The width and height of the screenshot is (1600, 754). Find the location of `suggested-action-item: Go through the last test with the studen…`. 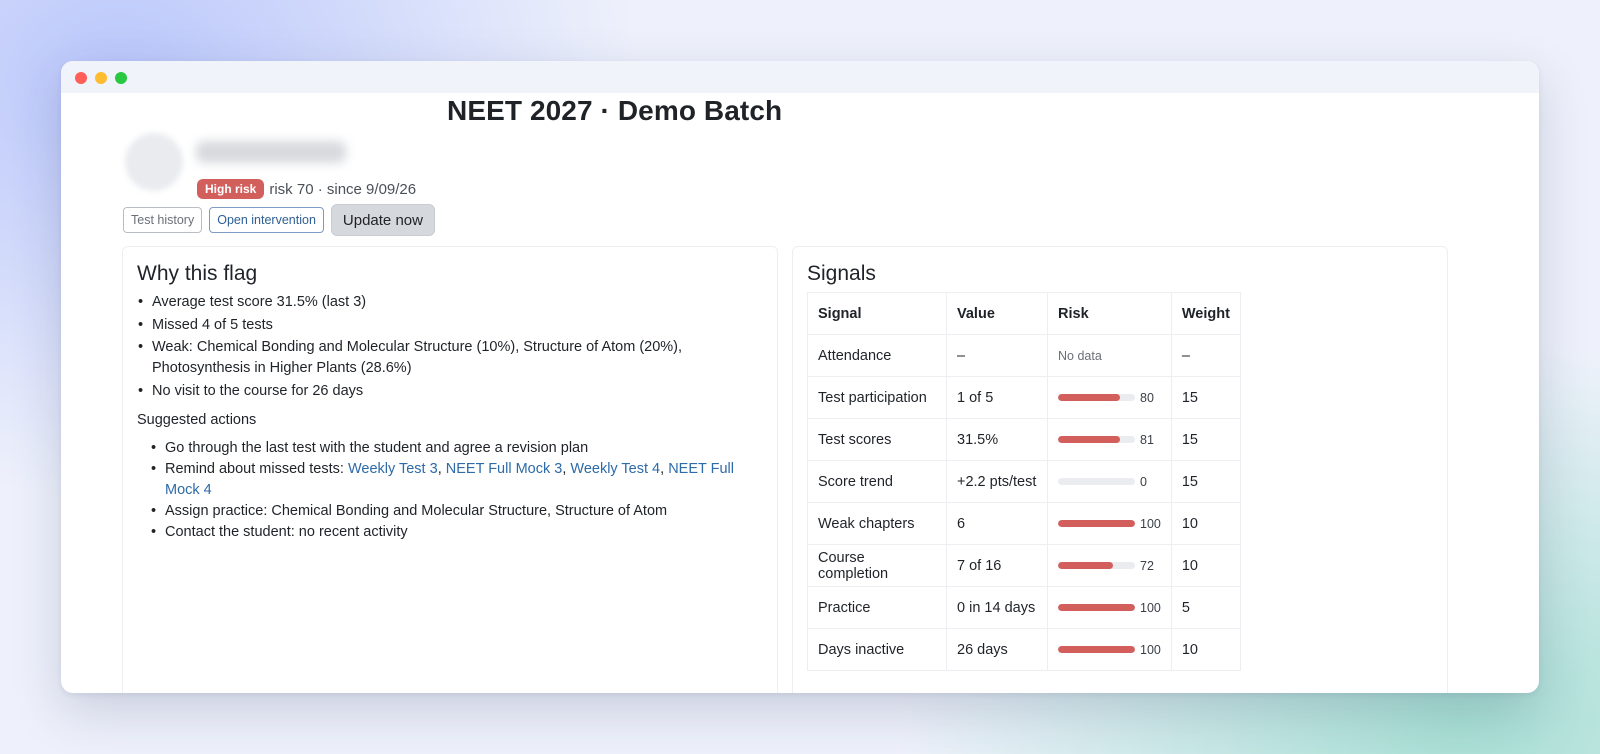

suggested-action-item: Go through the last test with the studen… is located at coordinates (460, 448).